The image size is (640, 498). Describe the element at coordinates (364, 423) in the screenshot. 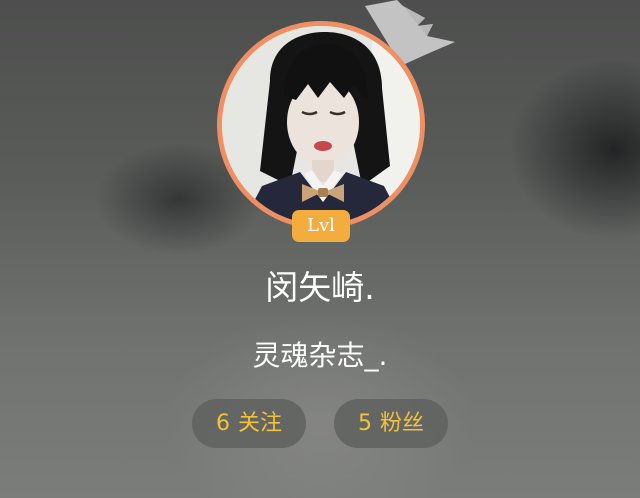

I see `followers-count: 5` at that location.